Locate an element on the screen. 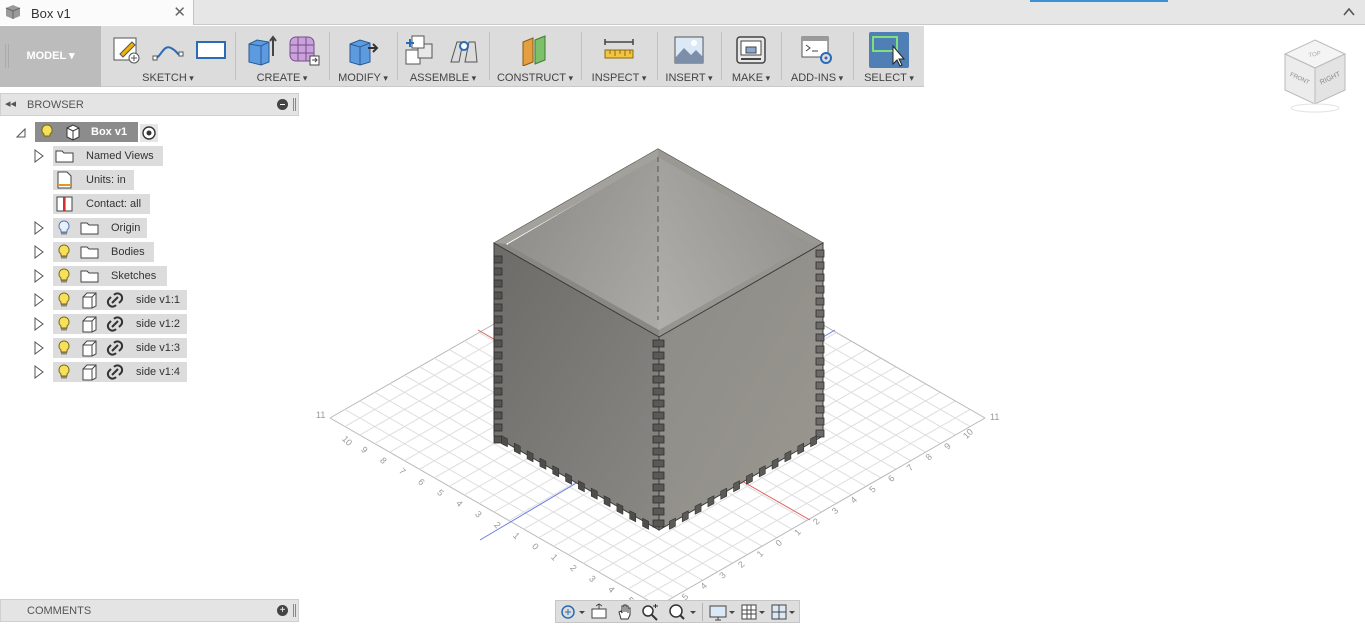  browser-node-units: Units: in is located at coordinates (93, 180).